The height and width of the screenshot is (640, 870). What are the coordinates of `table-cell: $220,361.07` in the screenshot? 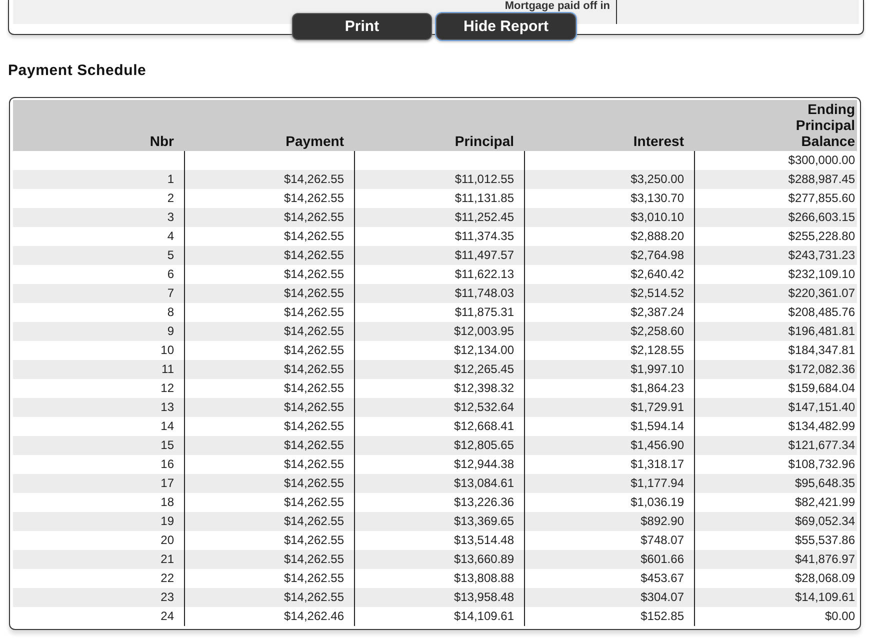 It's located at (821, 293).